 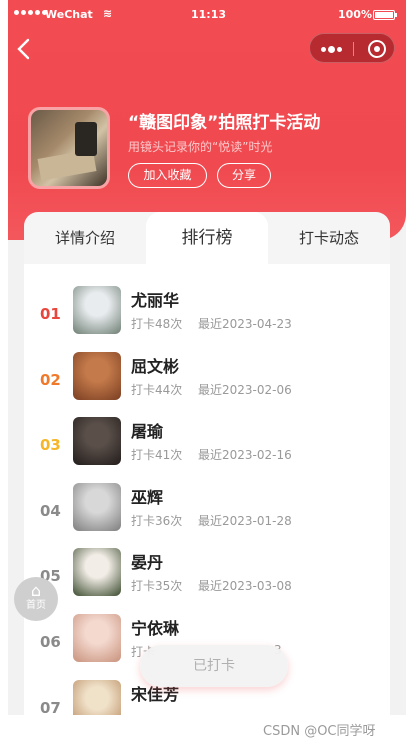 I want to click on tab-checkin-feed: 打卡动态, so click(x=329, y=238).